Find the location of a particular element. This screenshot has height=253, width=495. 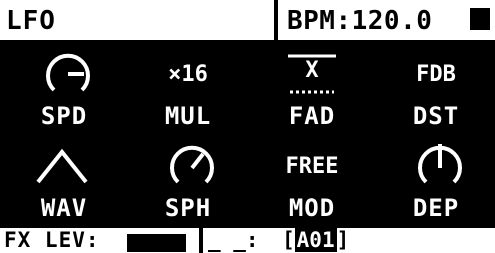

param-label: FAD is located at coordinates (312, 116).